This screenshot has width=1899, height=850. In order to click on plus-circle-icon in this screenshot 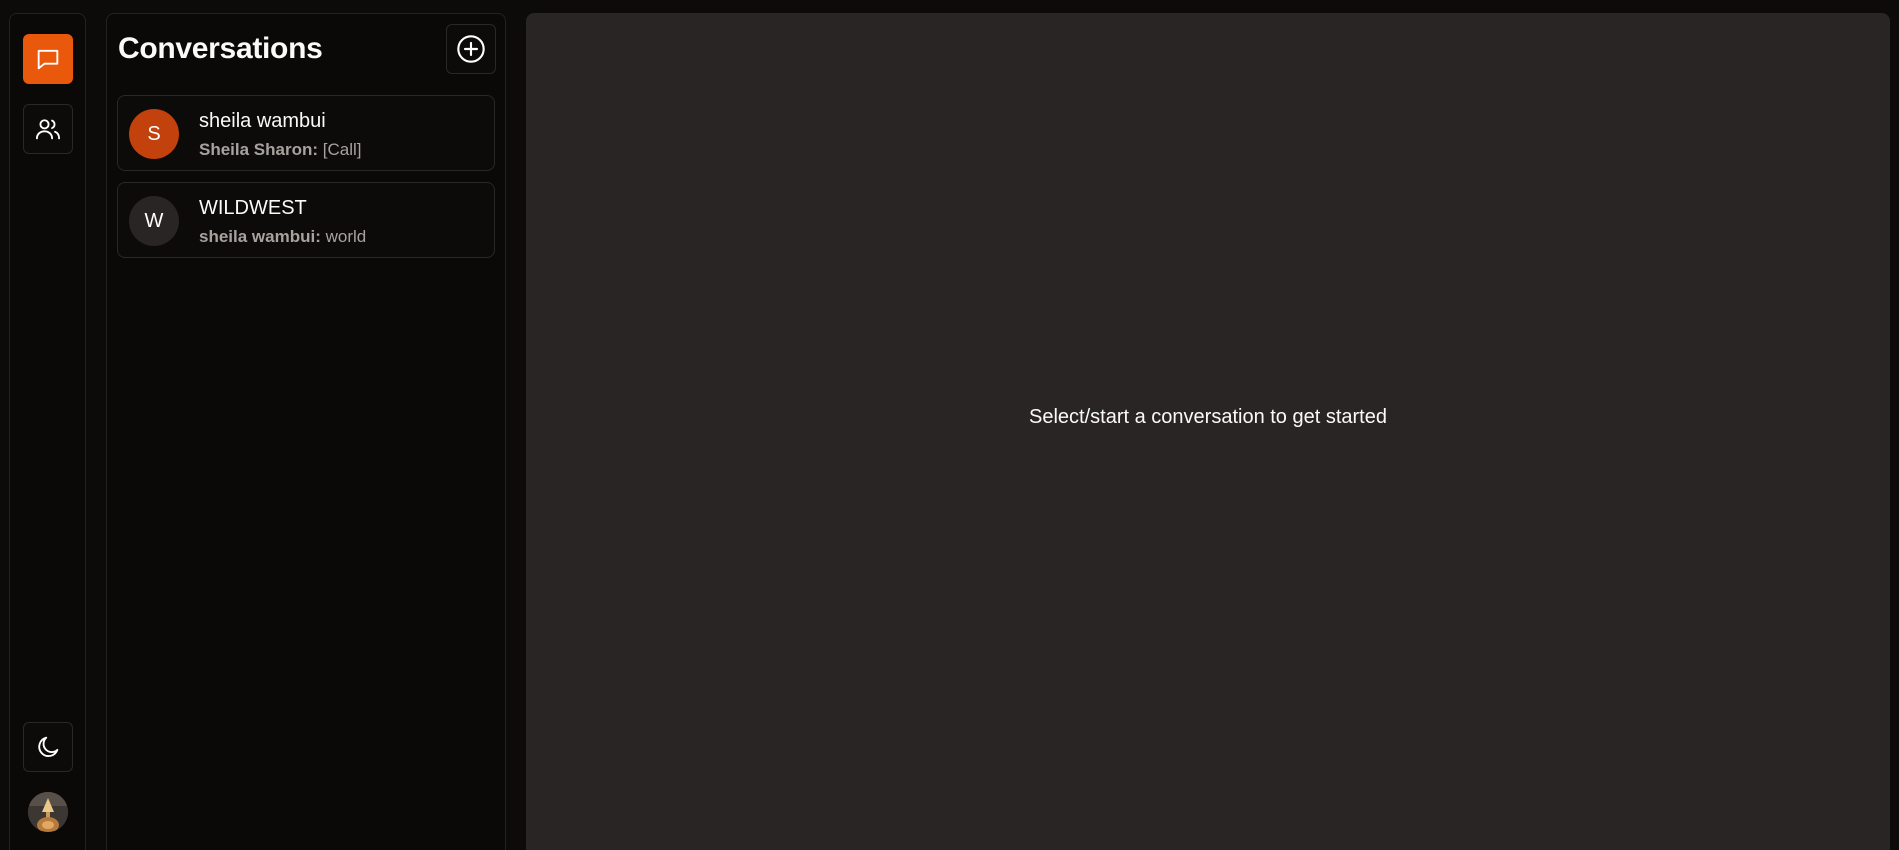, I will do `click(471, 49)`.